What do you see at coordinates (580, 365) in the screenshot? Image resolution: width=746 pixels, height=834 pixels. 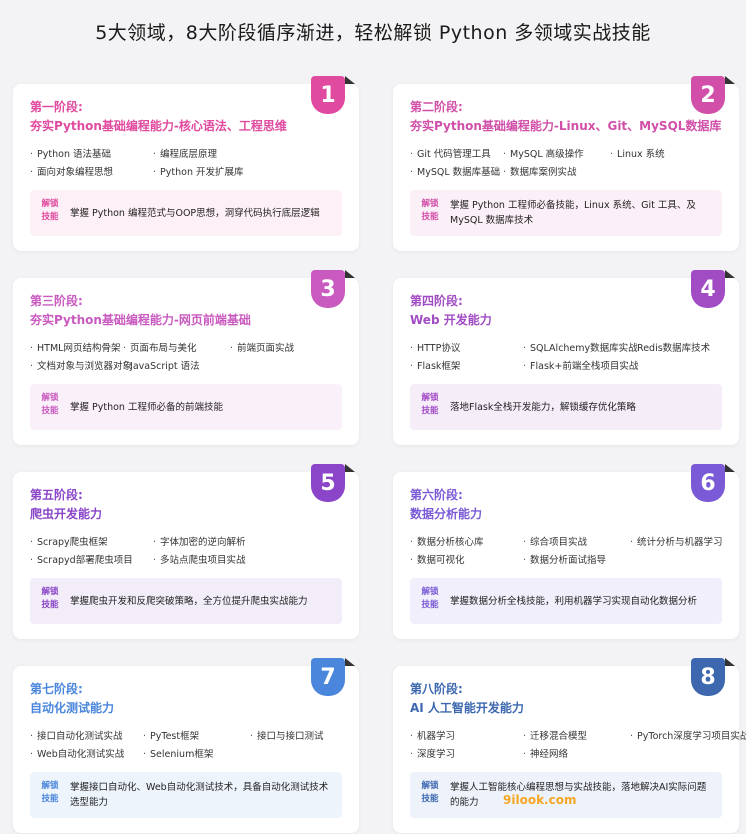 I see `topic-item: Flask+前端全栈项目实战` at bounding box center [580, 365].